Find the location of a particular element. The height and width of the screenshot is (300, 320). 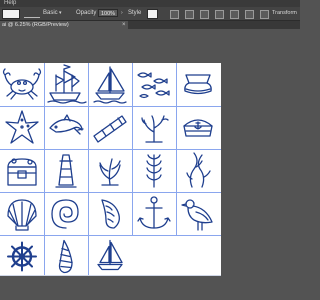

pirate-ship-icon is located at coordinates (66, 84).